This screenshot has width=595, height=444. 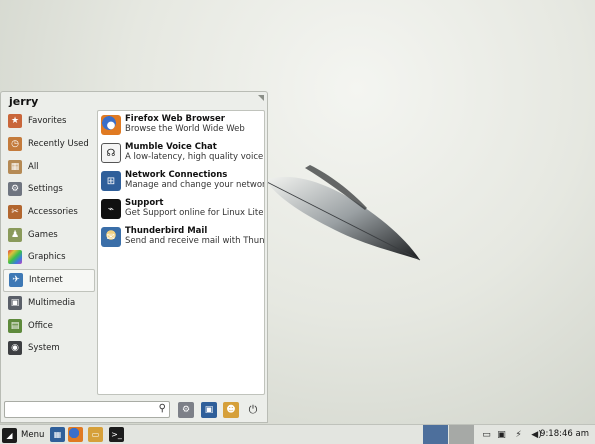 What do you see at coordinates (15, 166) in the screenshot?
I see `all-icon: ▦` at bounding box center [15, 166].